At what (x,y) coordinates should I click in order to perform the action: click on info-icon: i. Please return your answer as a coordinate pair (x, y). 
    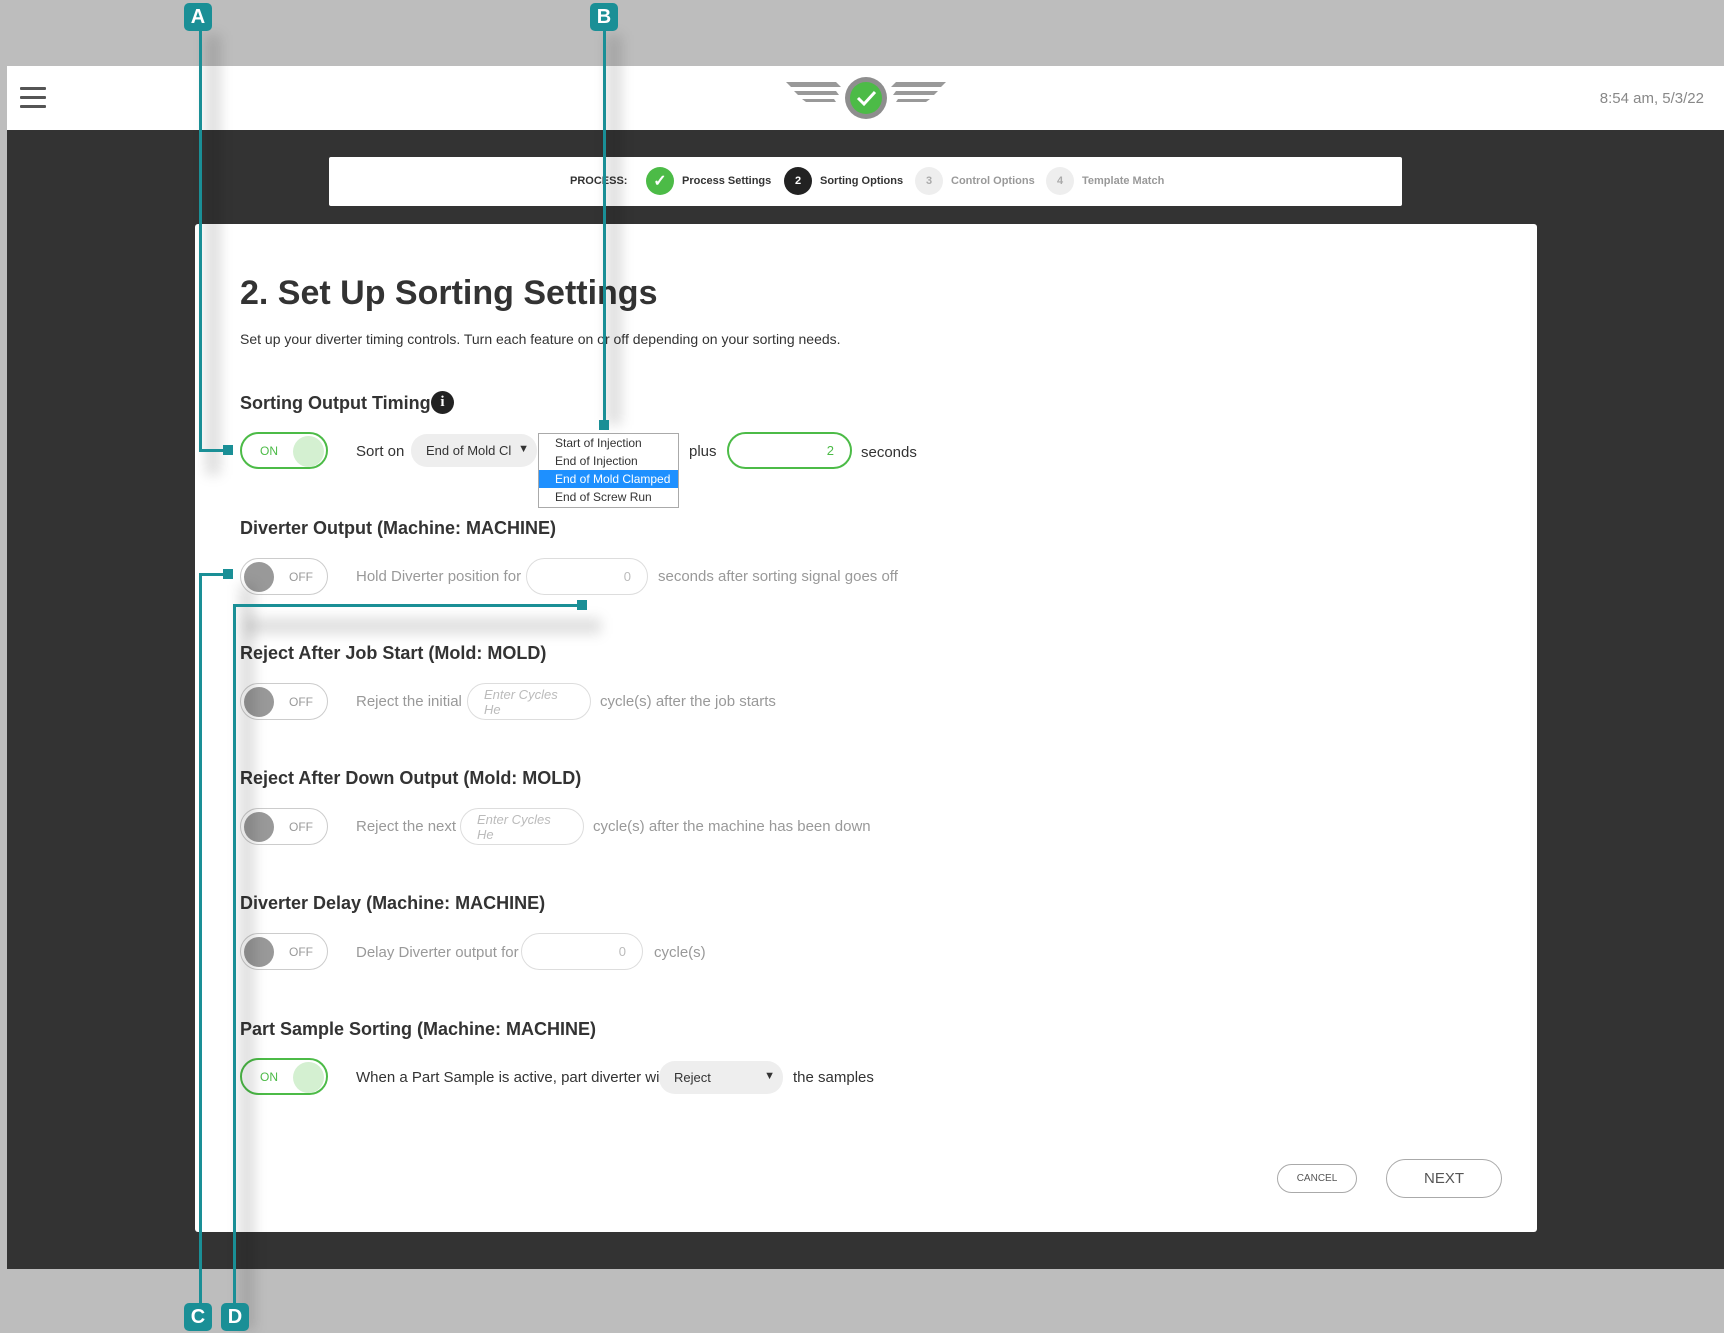
    Looking at the image, I should click on (442, 402).